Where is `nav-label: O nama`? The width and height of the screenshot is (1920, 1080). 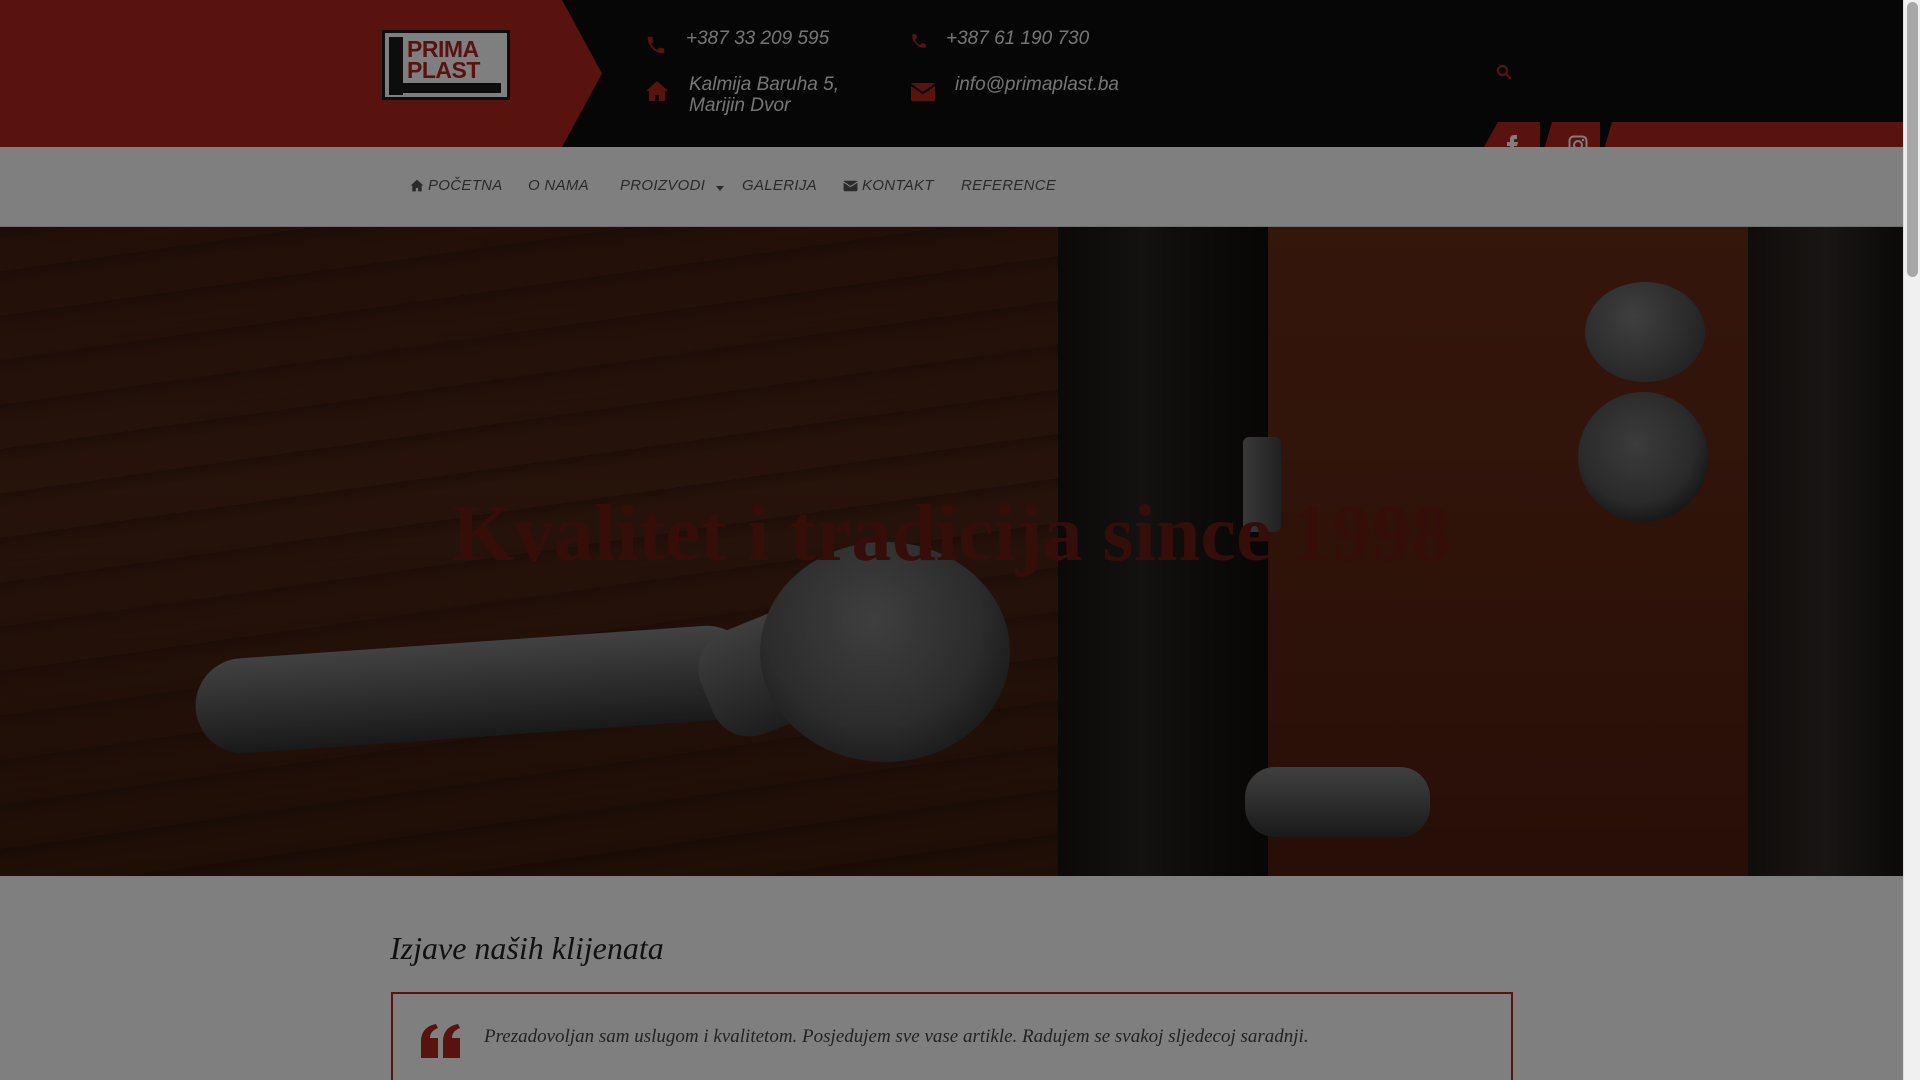
nav-label: O nama is located at coordinates (558, 185).